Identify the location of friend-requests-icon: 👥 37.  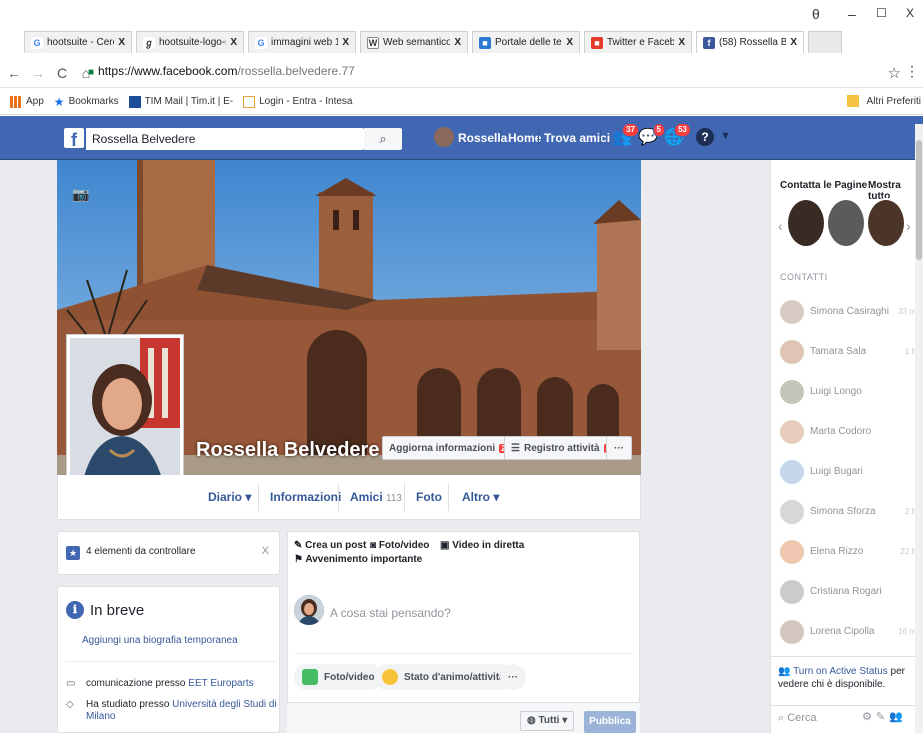
(625, 135).